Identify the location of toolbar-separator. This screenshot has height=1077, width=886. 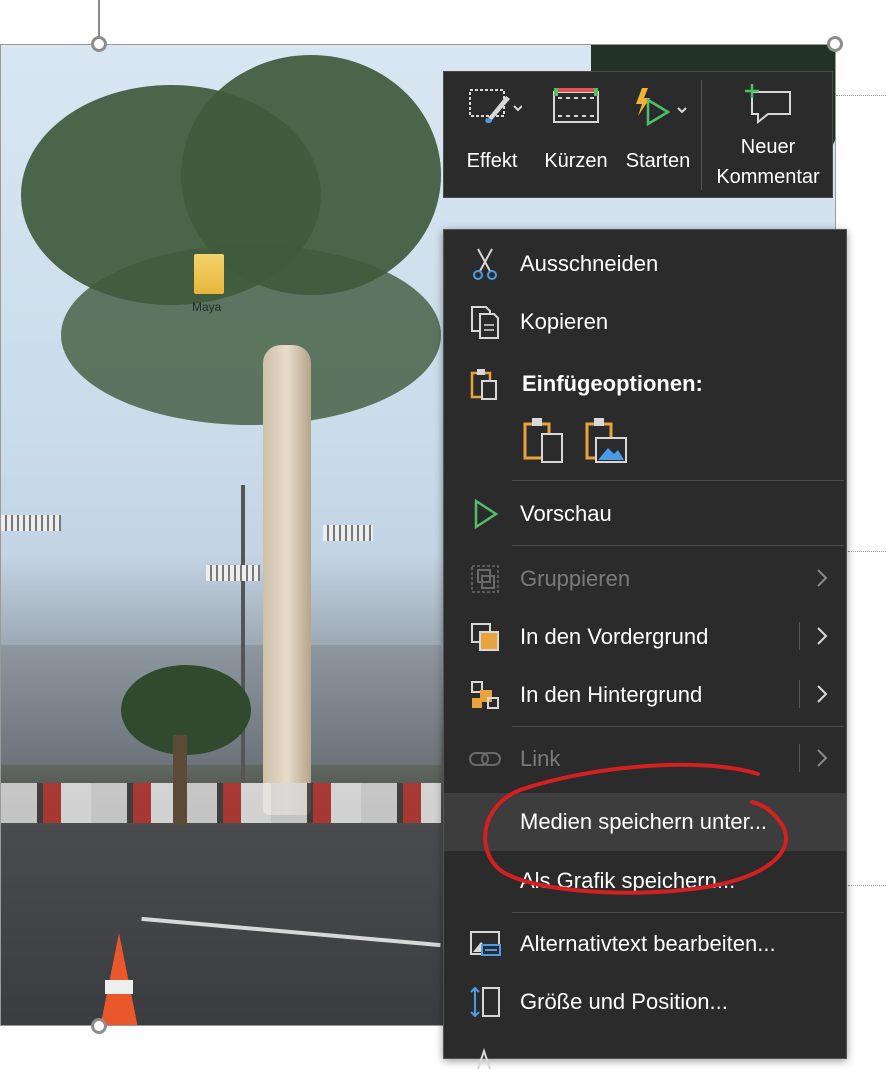
(701, 135).